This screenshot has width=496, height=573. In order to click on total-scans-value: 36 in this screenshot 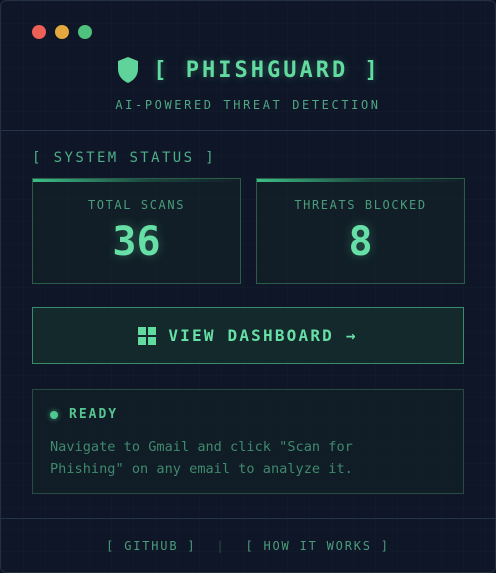, I will do `click(136, 242)`.